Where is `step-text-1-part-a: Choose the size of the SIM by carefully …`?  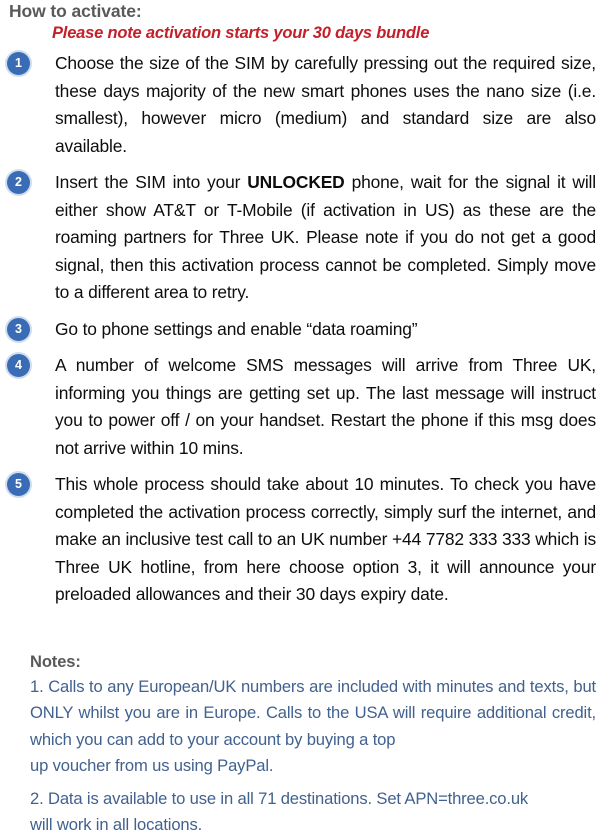
step-text-1-part-a: Choose the size of the SIM by carefully … is located at coordinates (325, 104).